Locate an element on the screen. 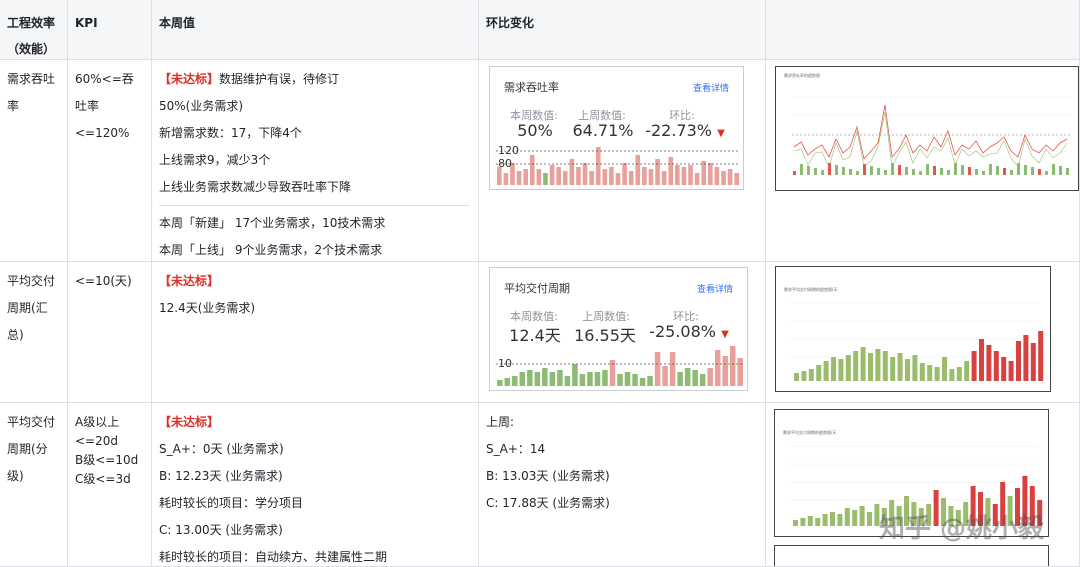 This screenshot has width=1080, height=567. header-kpi-label: KPI is located at coordinates (86, 23).